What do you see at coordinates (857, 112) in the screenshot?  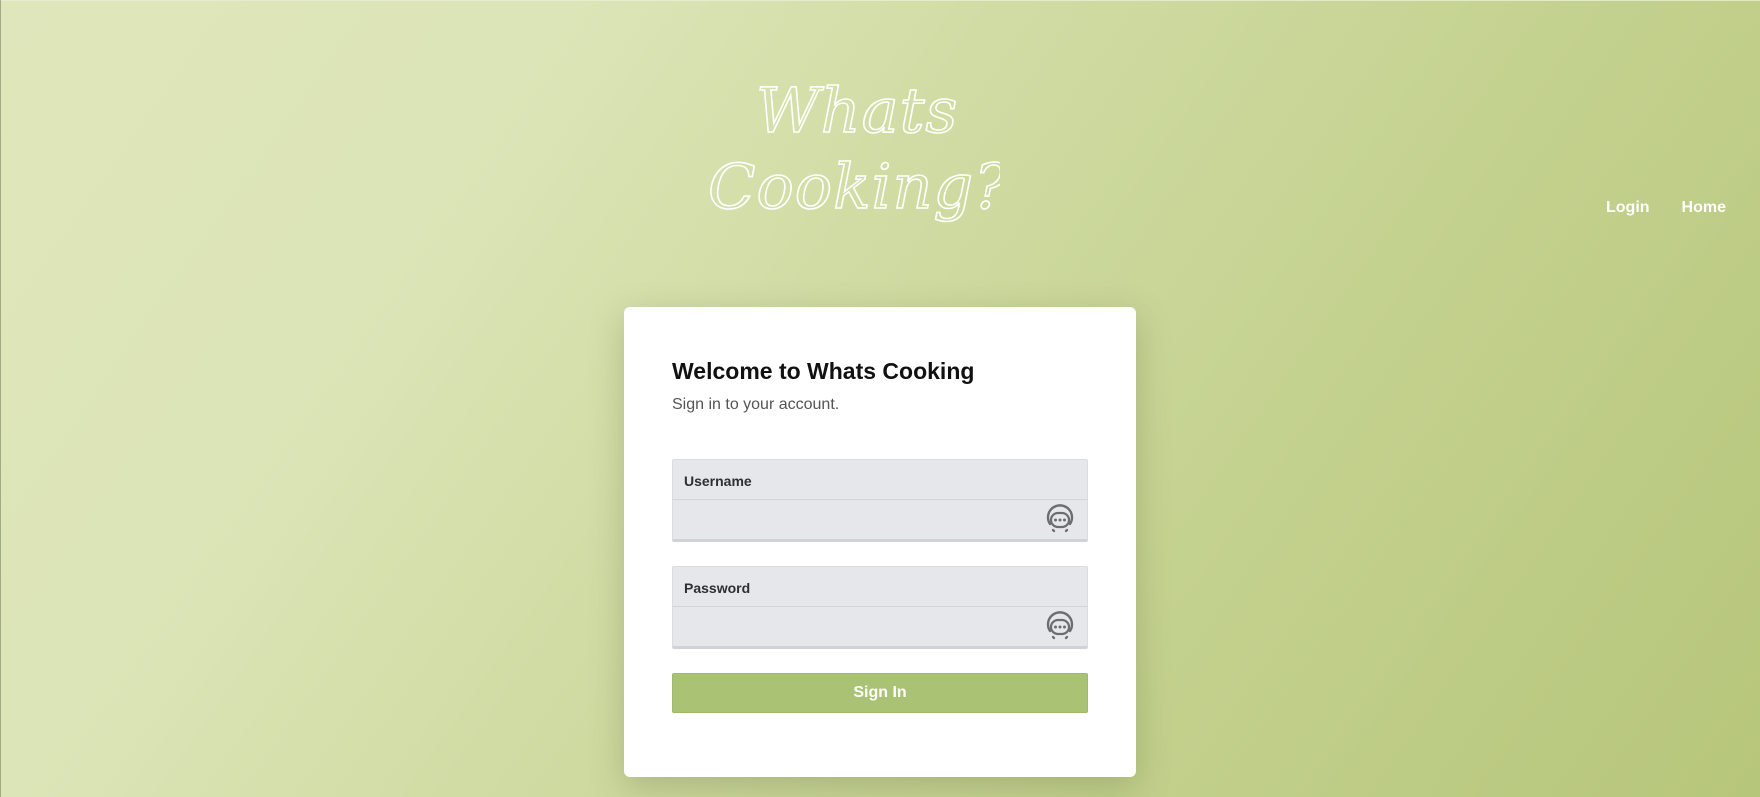 I see `logo-line-1: Whats` at bounding box center [857, 112].